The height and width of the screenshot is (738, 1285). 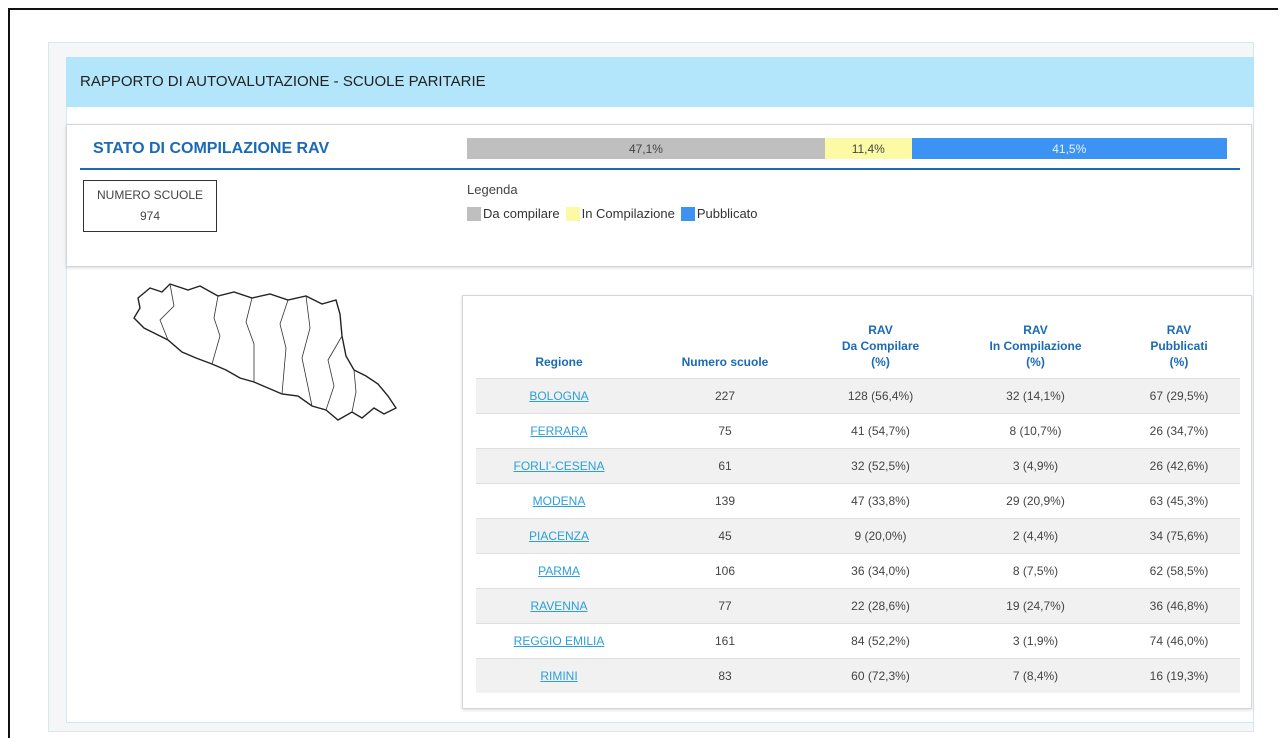 What do you see at coordinates (880, 396) in the screenshot?
I see `col-rav-da-compilare-cell: 128 (56,4%)` at bounding box center [880, 396].